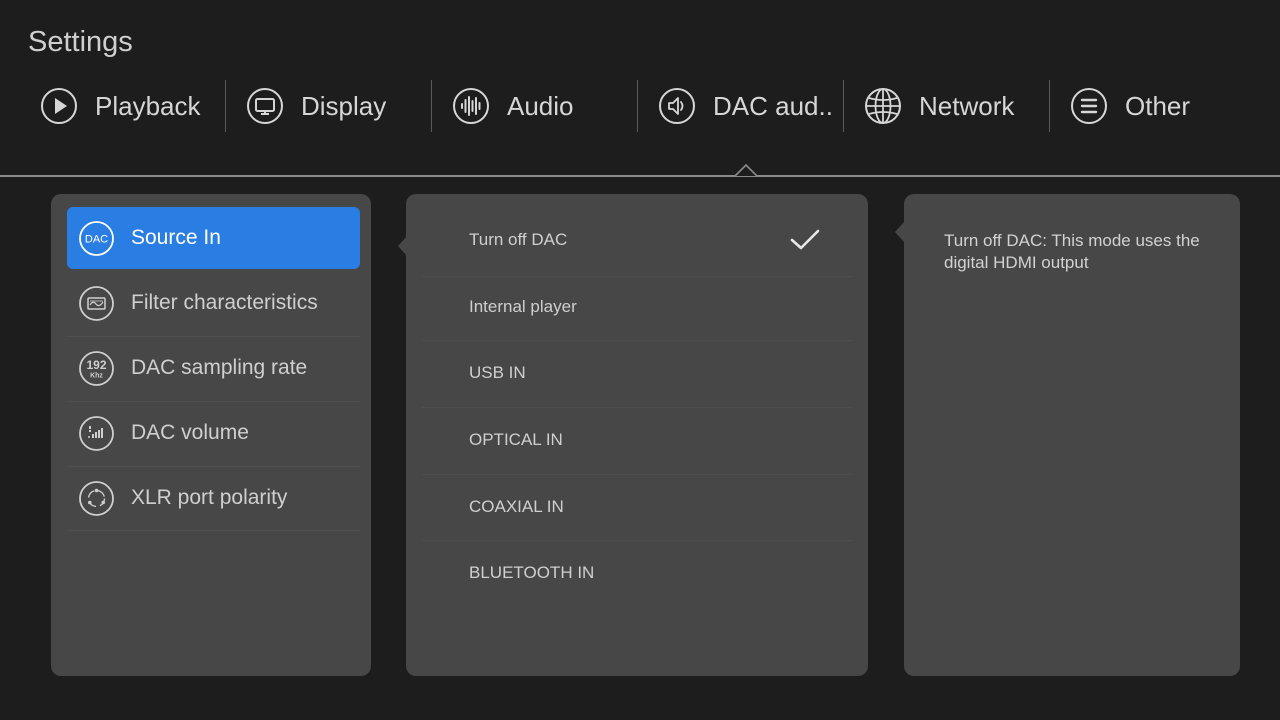 The width and height of the screenshot is (1280, 720). What do you see at coordinates (637, 440) in the screenshot?
I see `option-optical-in: OPTICAL IN` at bounding box center [637, 440].